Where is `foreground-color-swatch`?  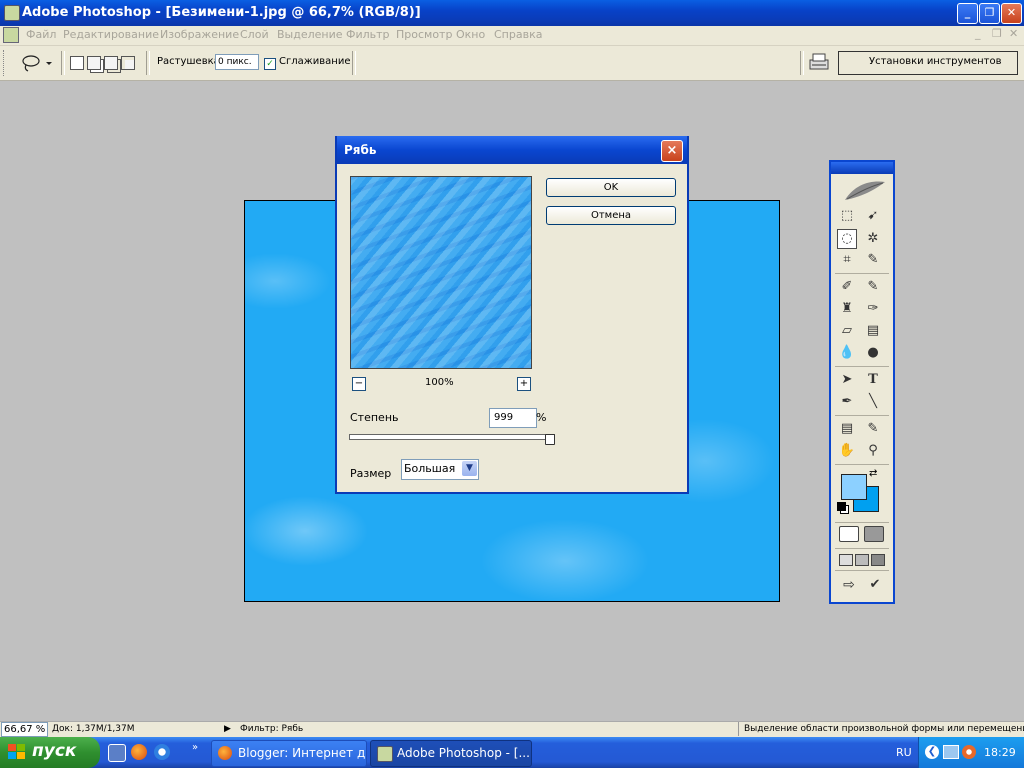 foreground-color-swatch is located at coordinates (854, 487).